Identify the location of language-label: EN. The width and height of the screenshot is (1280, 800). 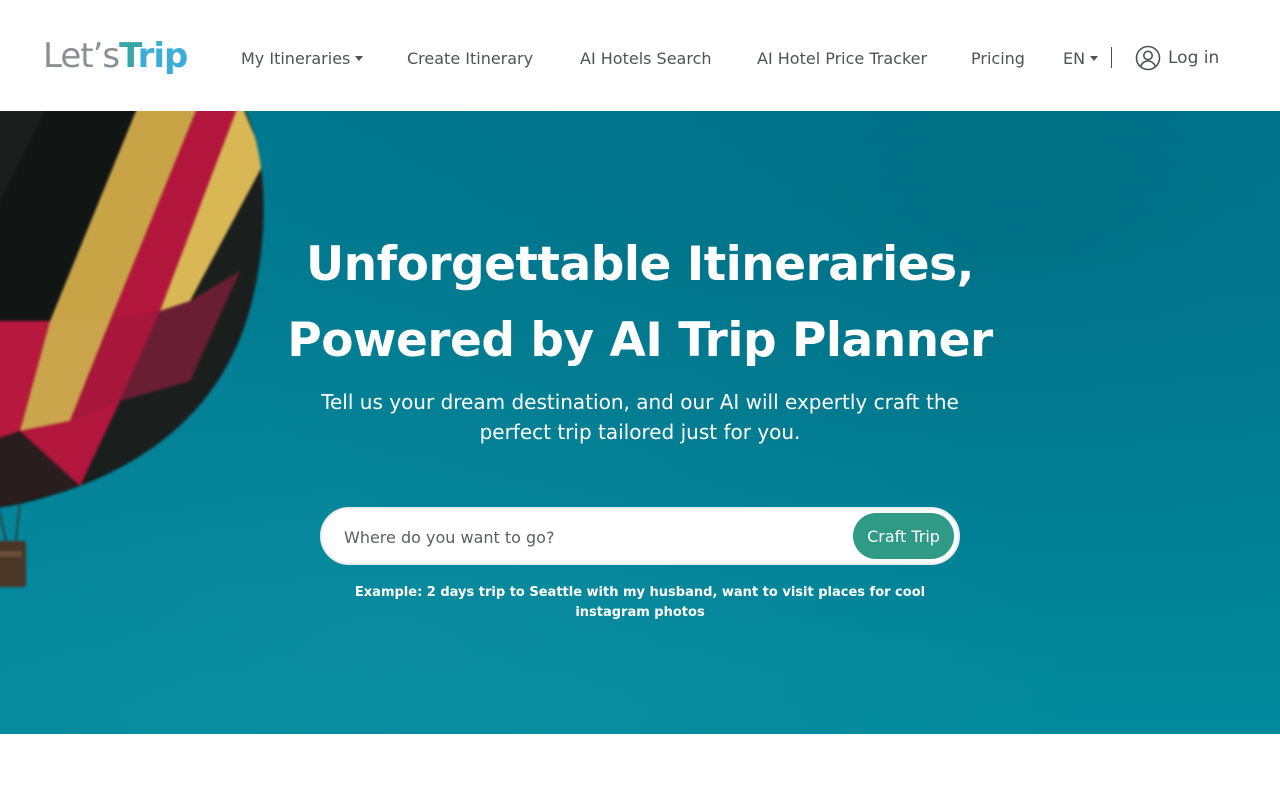
(1074, 58).